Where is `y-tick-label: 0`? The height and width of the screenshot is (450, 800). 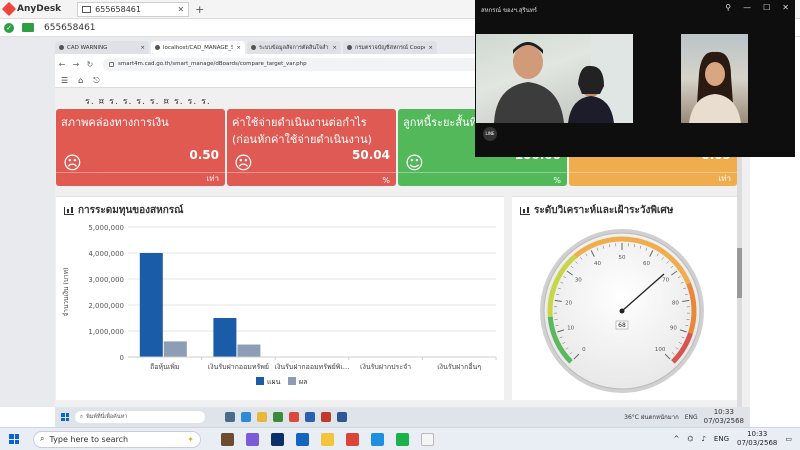
y-tick-label: 0 is located at coordinates (122, 358).